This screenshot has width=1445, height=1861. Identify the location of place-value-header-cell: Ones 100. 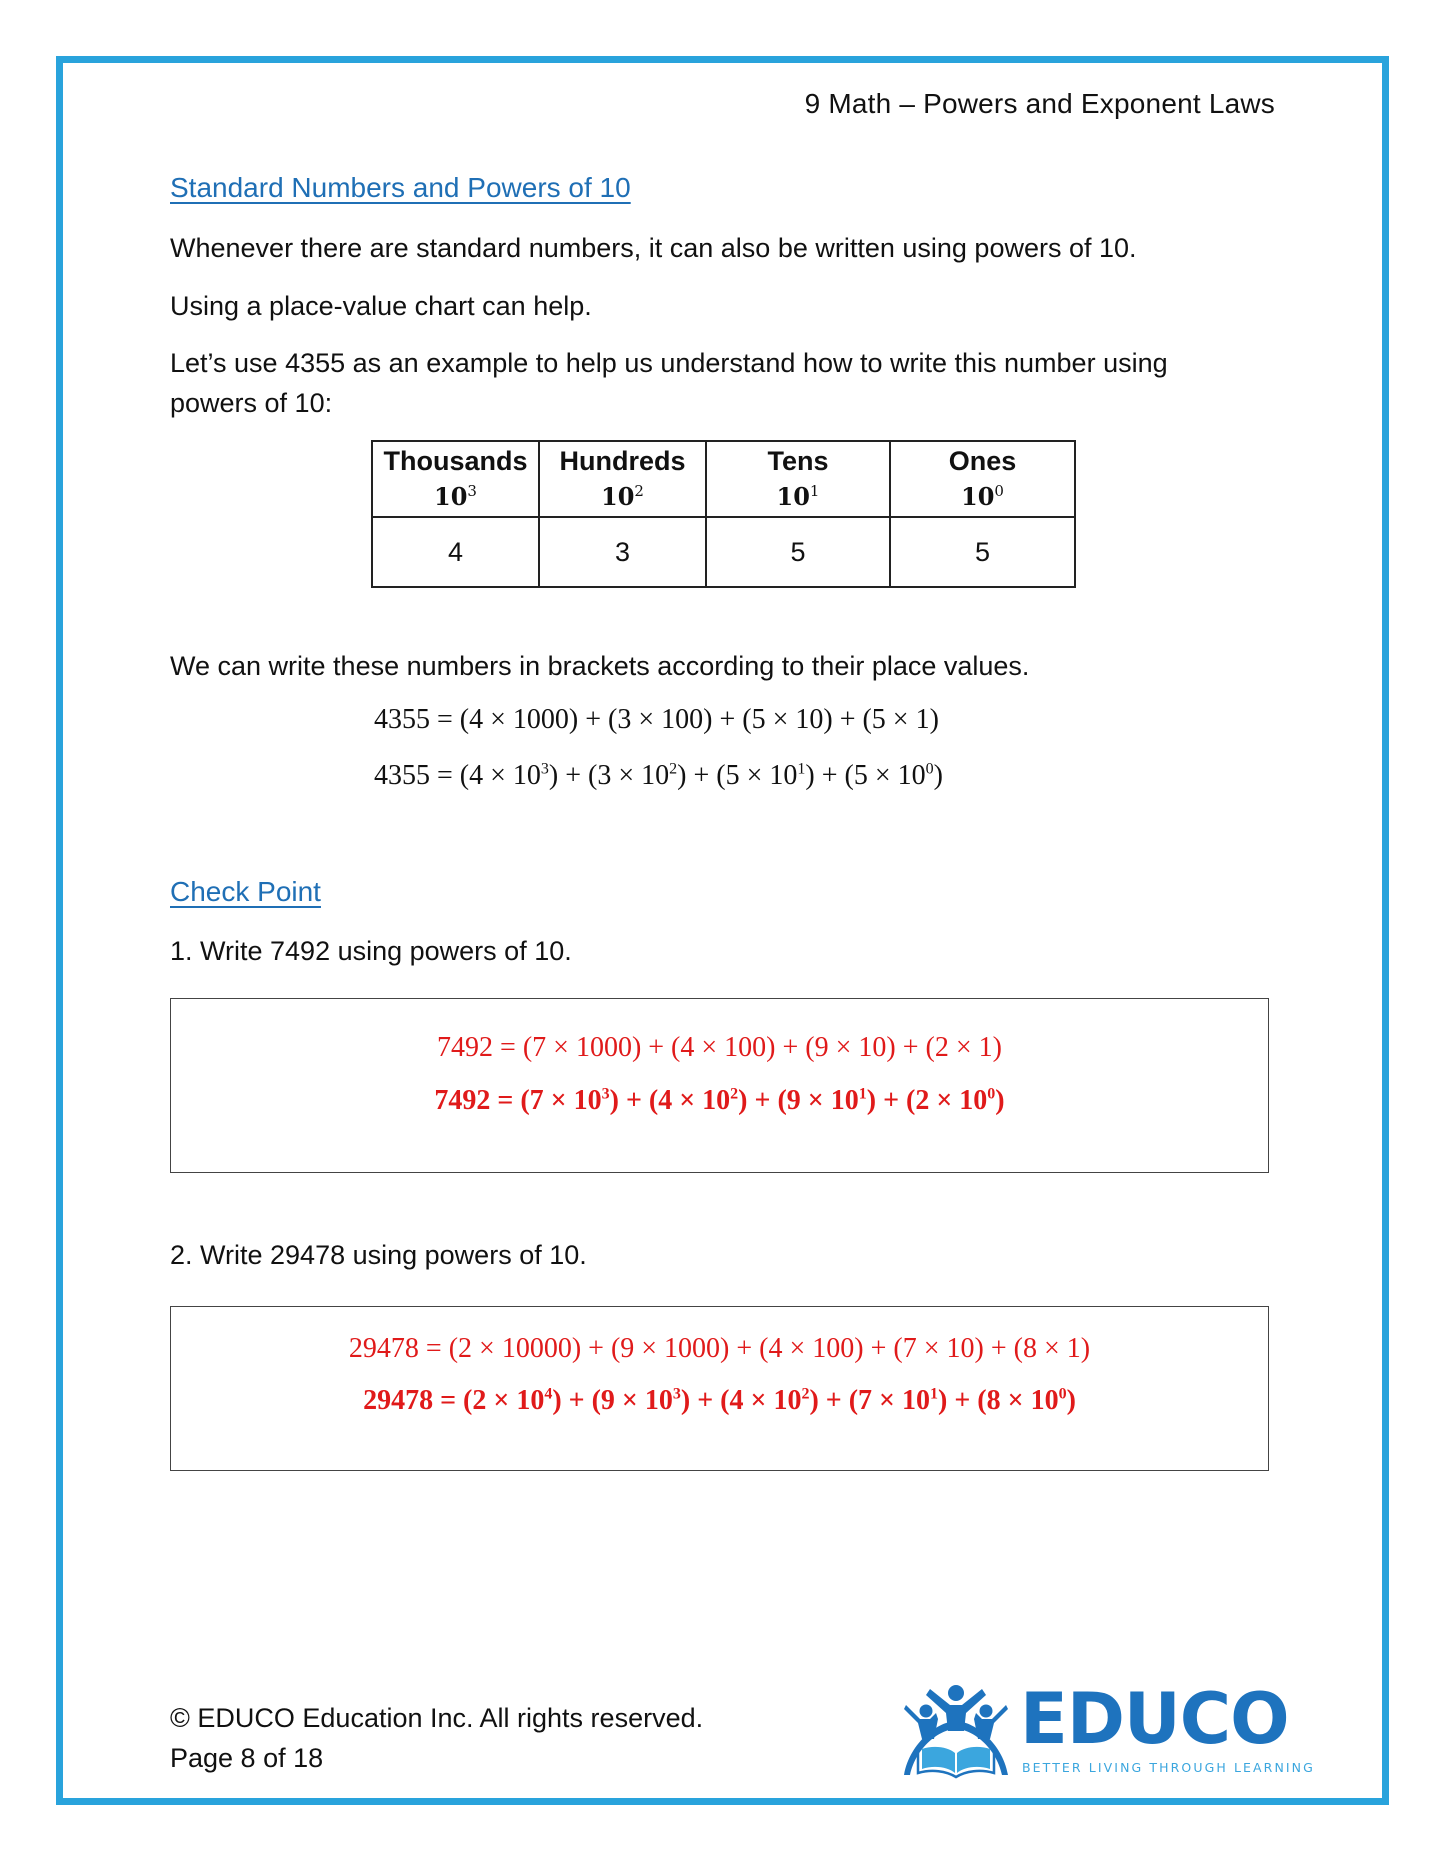
(982, 479).